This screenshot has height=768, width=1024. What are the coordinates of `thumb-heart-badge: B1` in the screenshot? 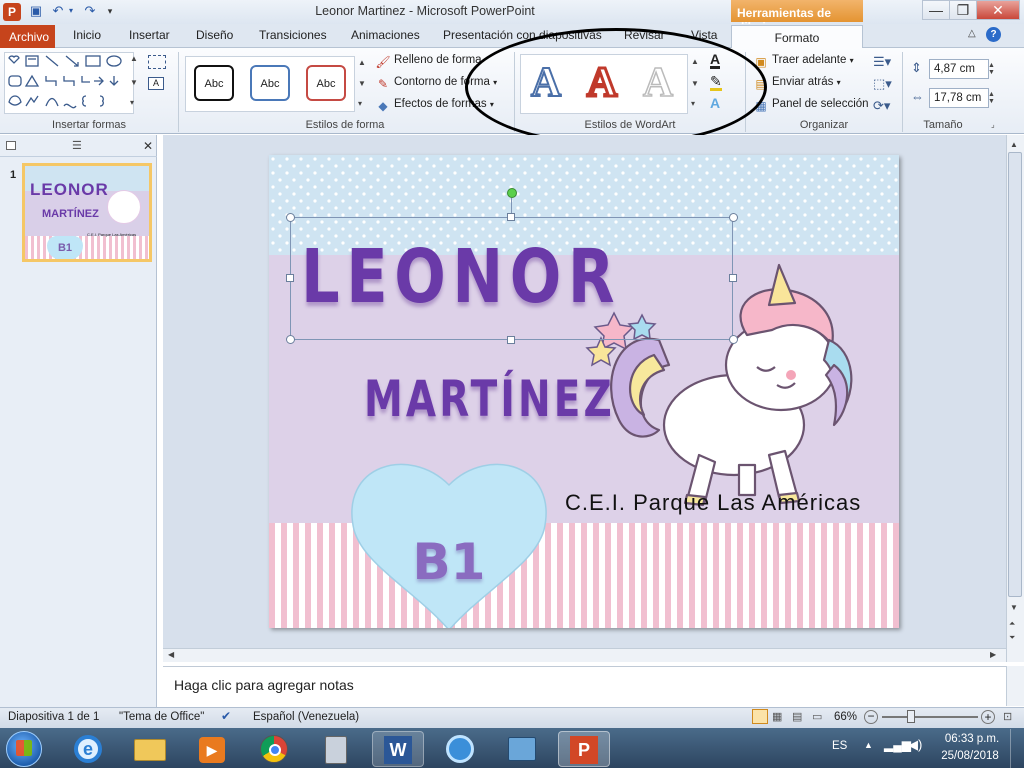 It's located at (65, 247).